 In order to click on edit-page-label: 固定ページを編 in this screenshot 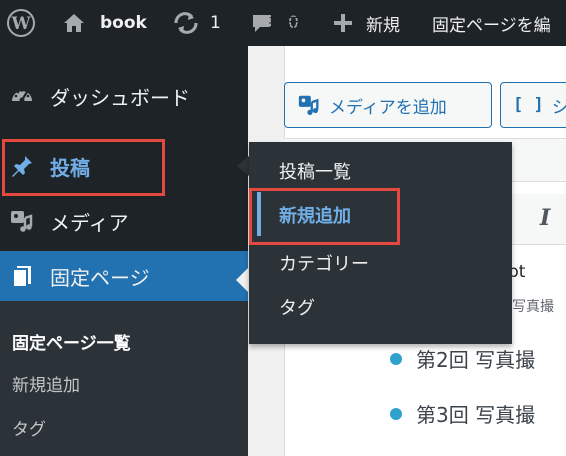, I will do `click(491, 25)`.